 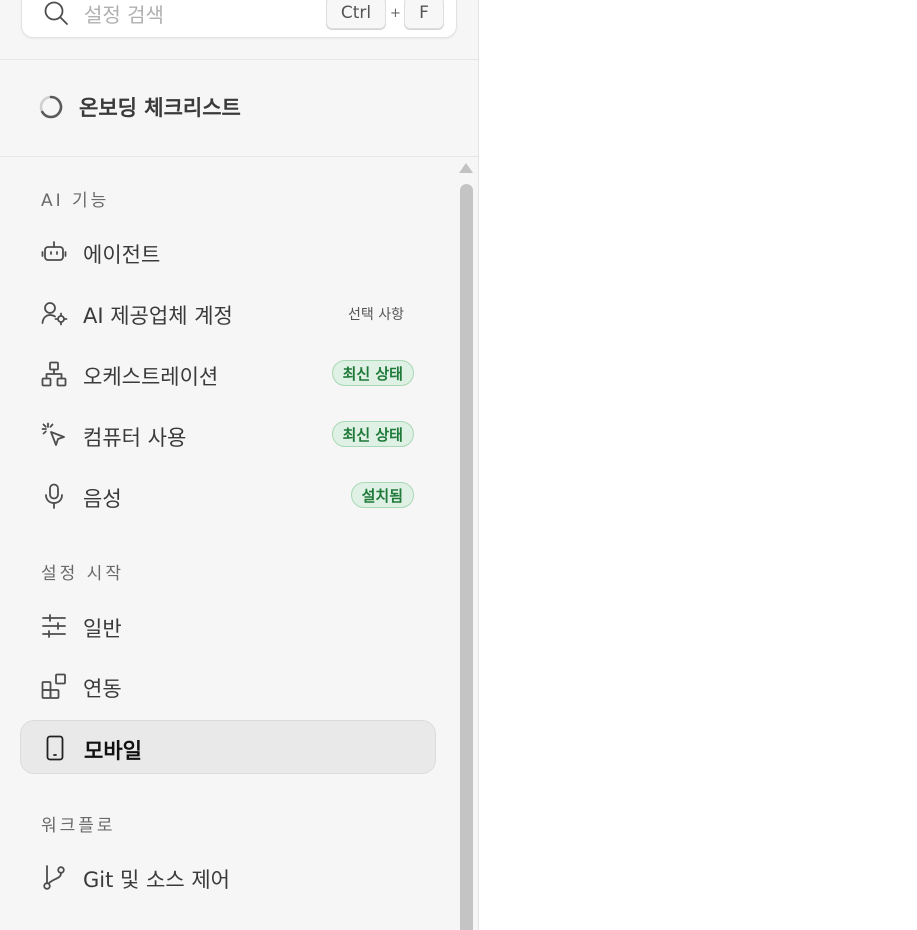 What do you see at coordinates (135, 438) in the screenshot?
I see `sidebar-item-label: 컴퓨터 사용` at bounding box center [135, 438].